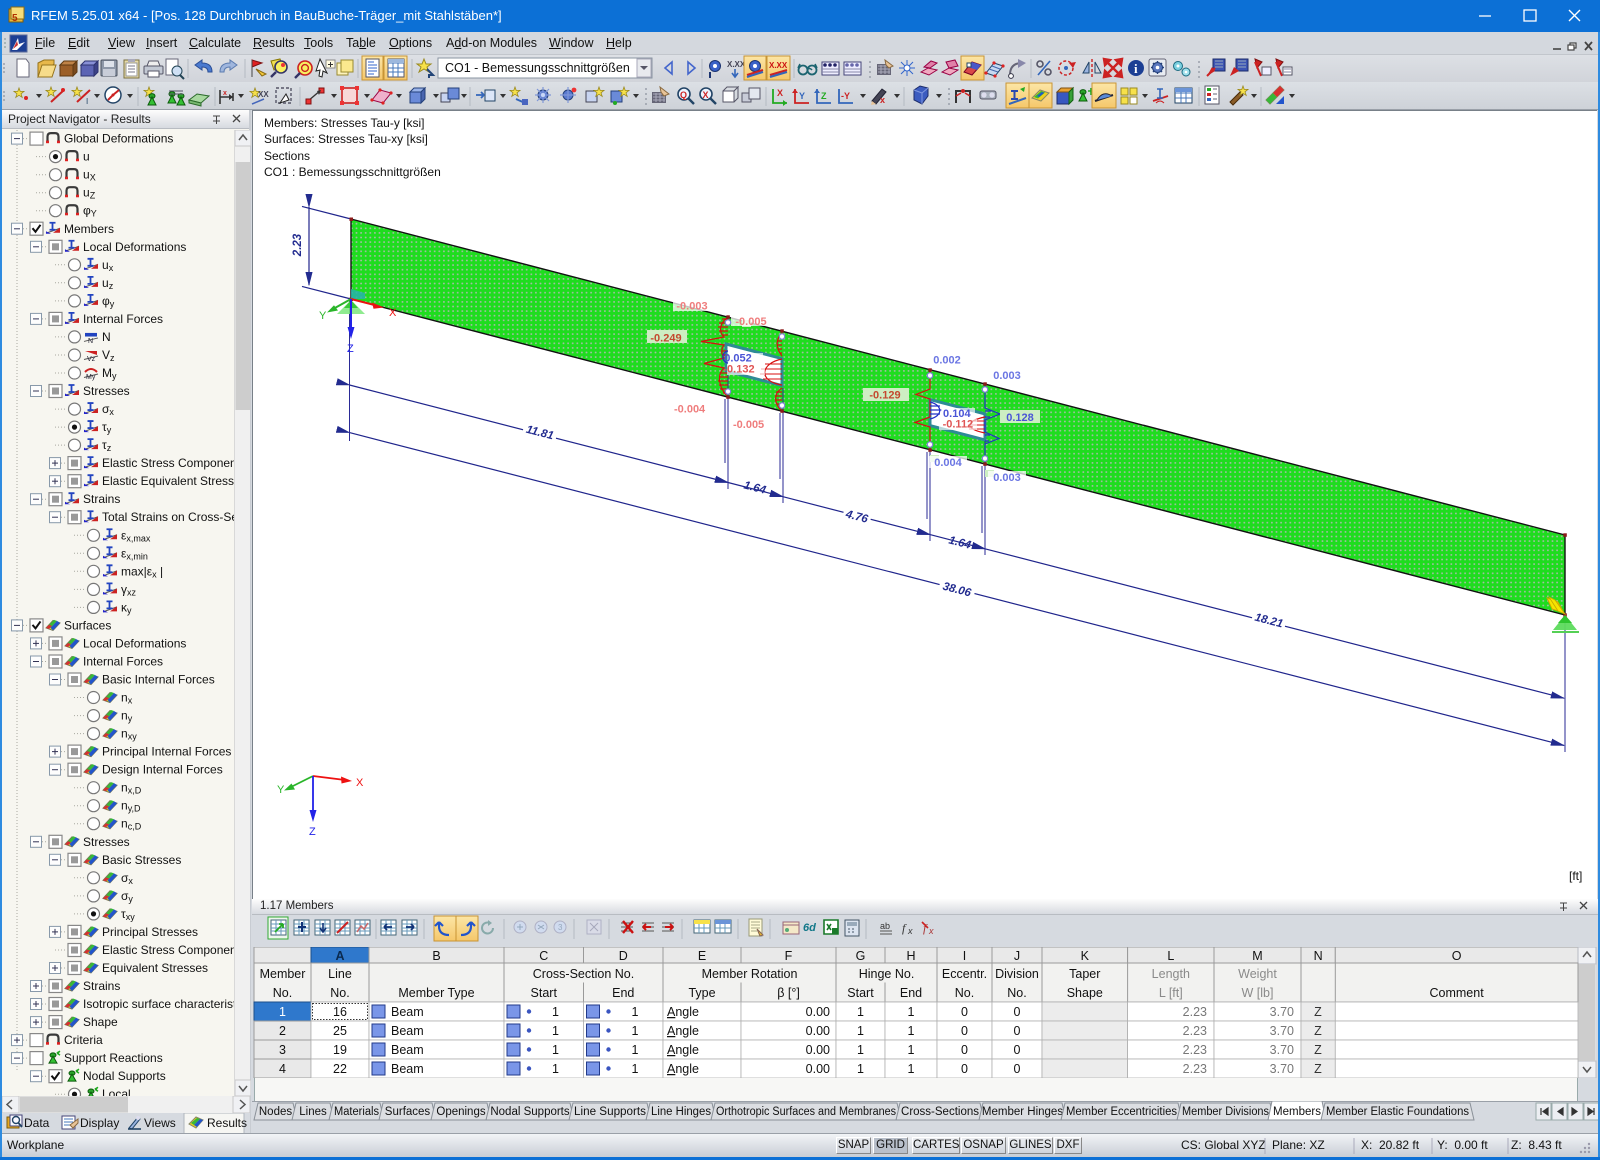  I want to click on svg-text: x, so click(882, 100).